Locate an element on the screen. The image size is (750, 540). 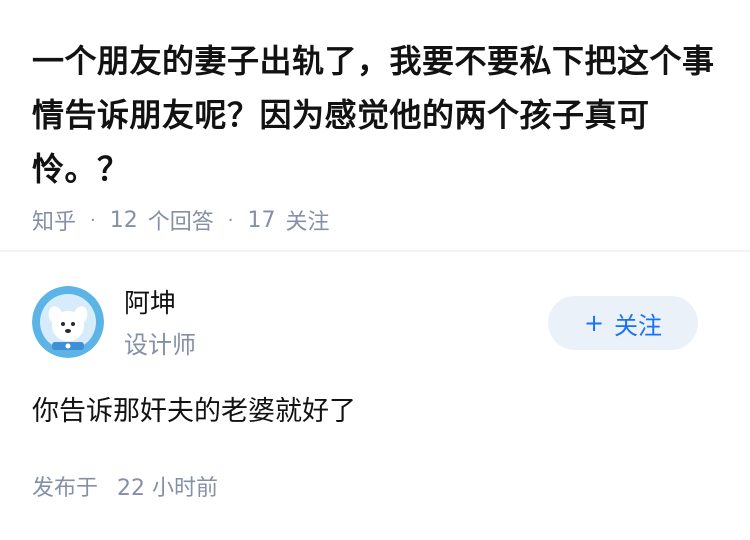
author-card: 阿坤 设计师 + 关注 is located at coordinates (375, 324).